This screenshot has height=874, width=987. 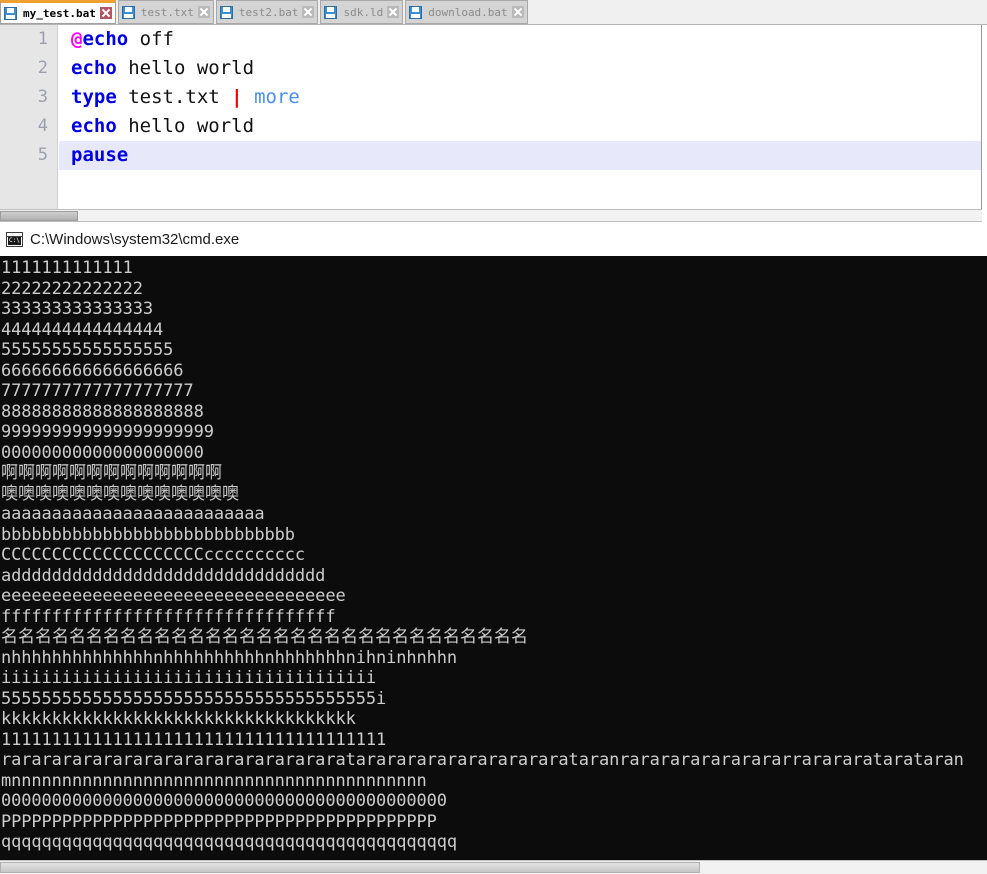 I want to click on console-line: 7777777777777777777, so click(x=97, y=391).